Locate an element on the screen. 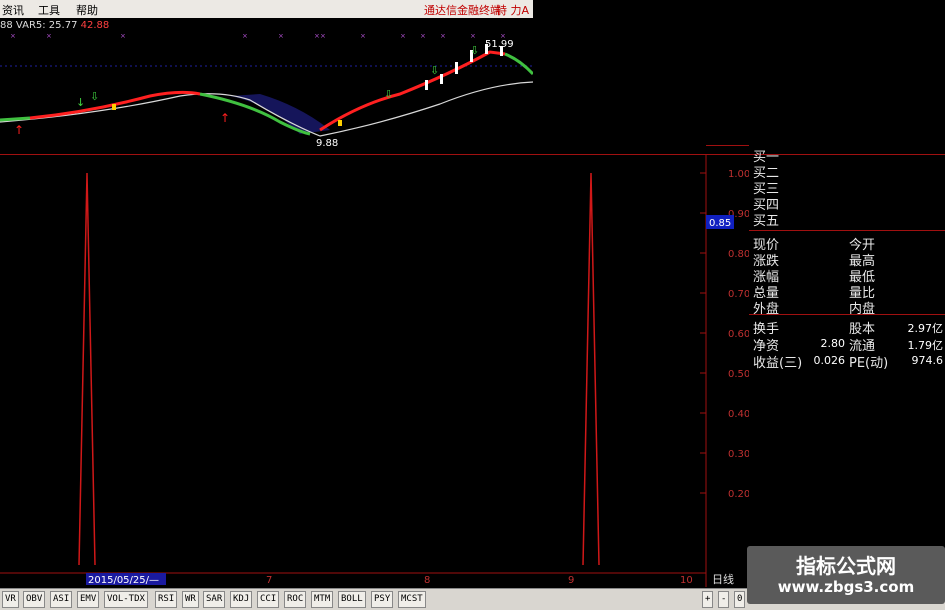  axis-divider-top is located at coordinates (727, 145).